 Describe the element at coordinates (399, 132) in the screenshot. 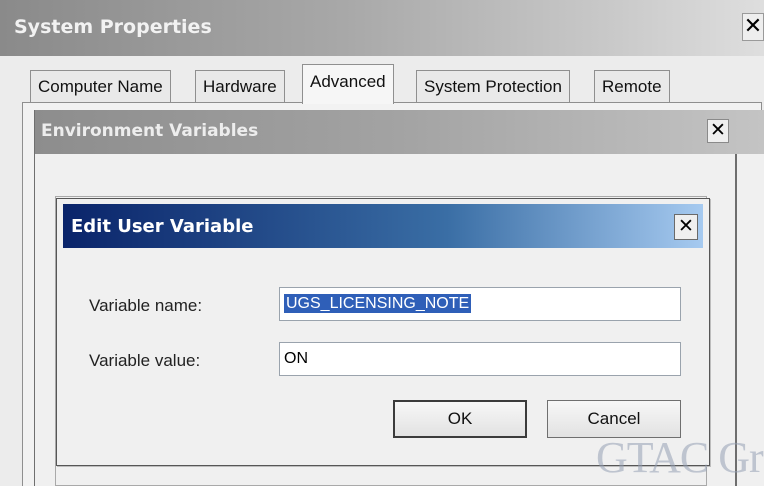

I see `environment-variables-titlebar: Environment Variables ✕` at that location.